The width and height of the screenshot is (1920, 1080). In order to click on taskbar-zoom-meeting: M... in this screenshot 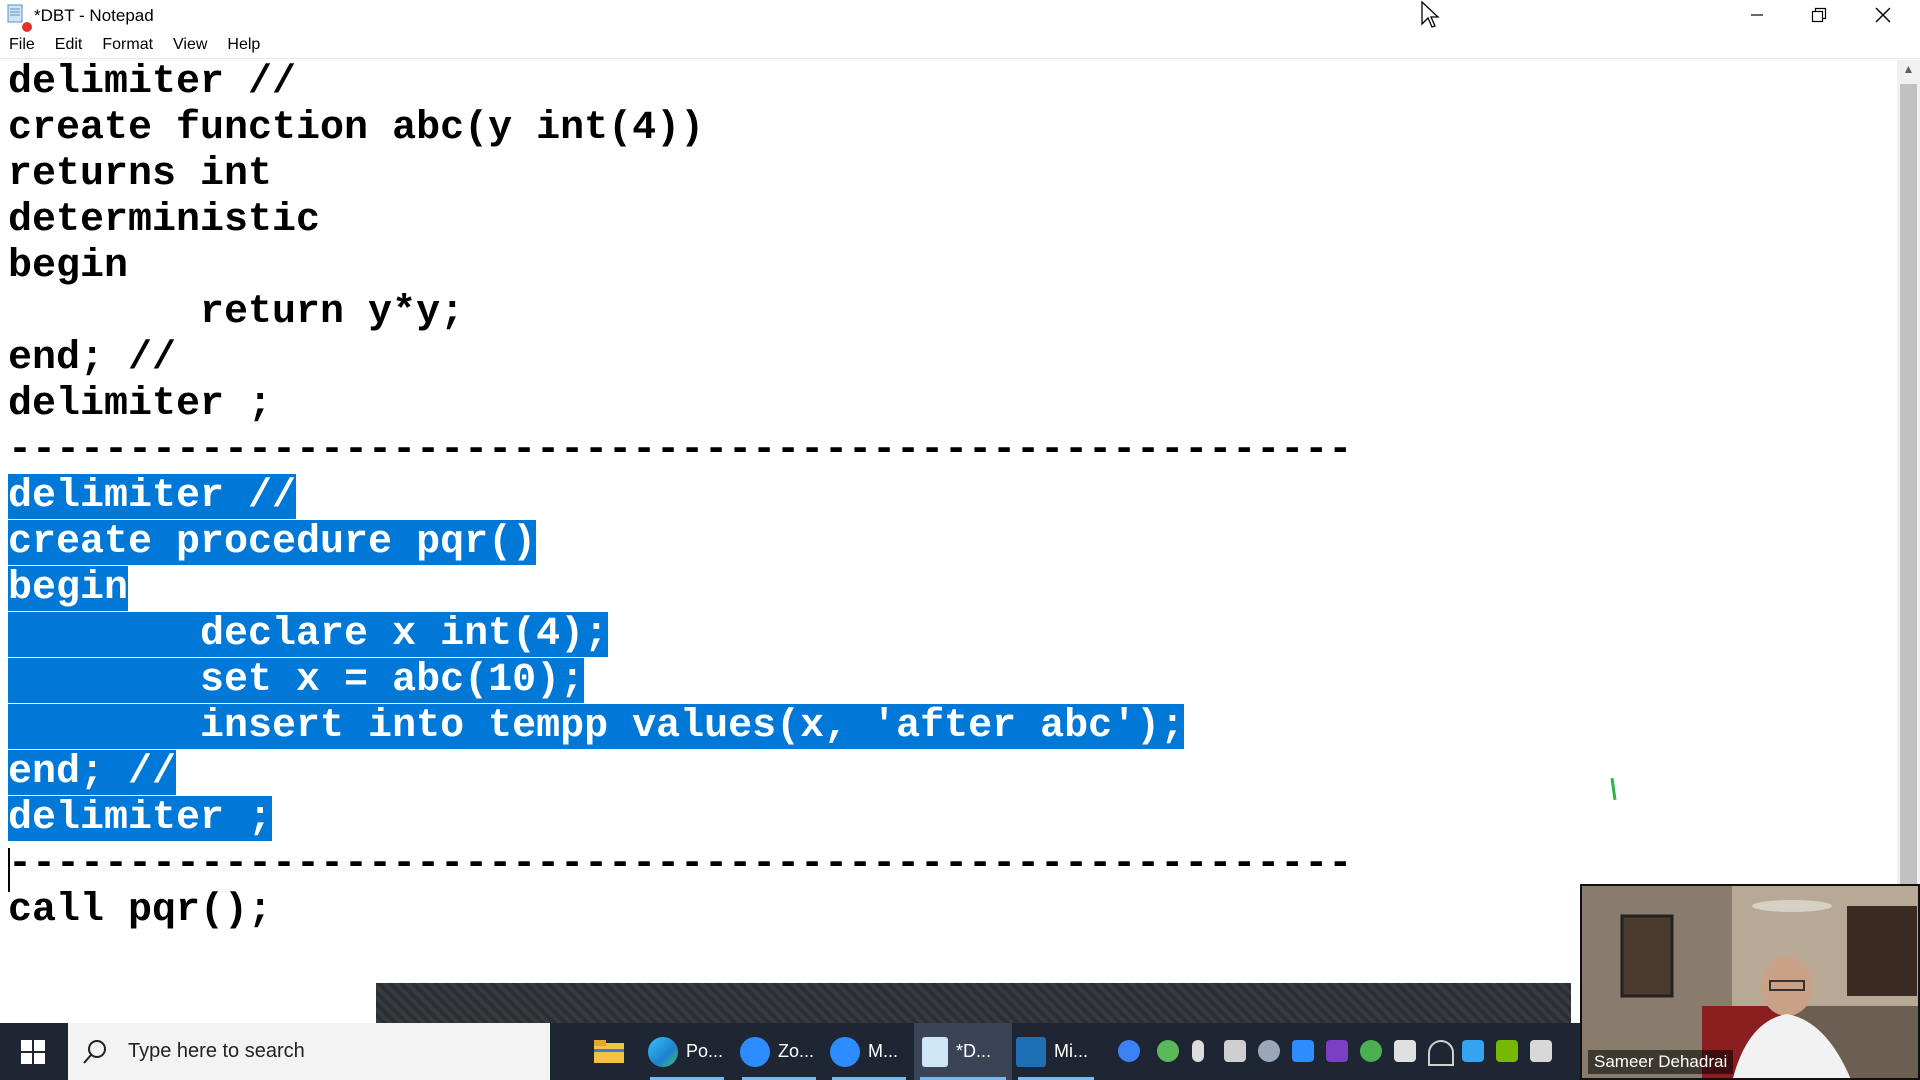, I will do `click(869, 1051)`.